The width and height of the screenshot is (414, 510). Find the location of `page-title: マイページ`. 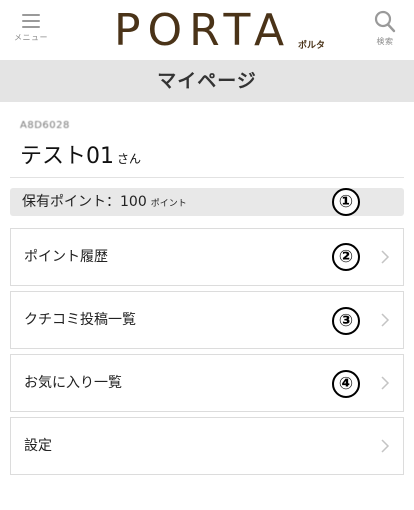

page-title: マイページ is located at coordinates (207, 81).